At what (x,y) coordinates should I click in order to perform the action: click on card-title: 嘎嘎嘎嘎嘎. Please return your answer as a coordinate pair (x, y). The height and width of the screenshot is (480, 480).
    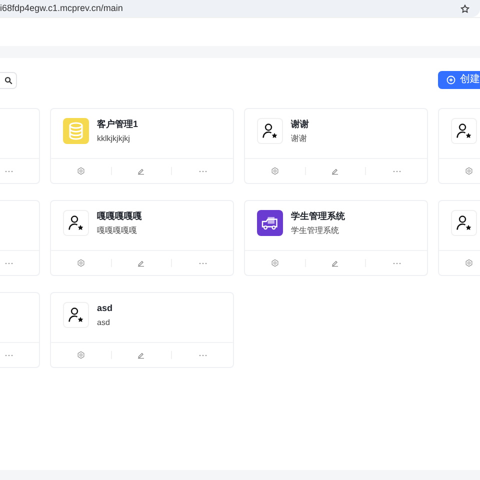
    Looking at the image, I should click on (119, 216).